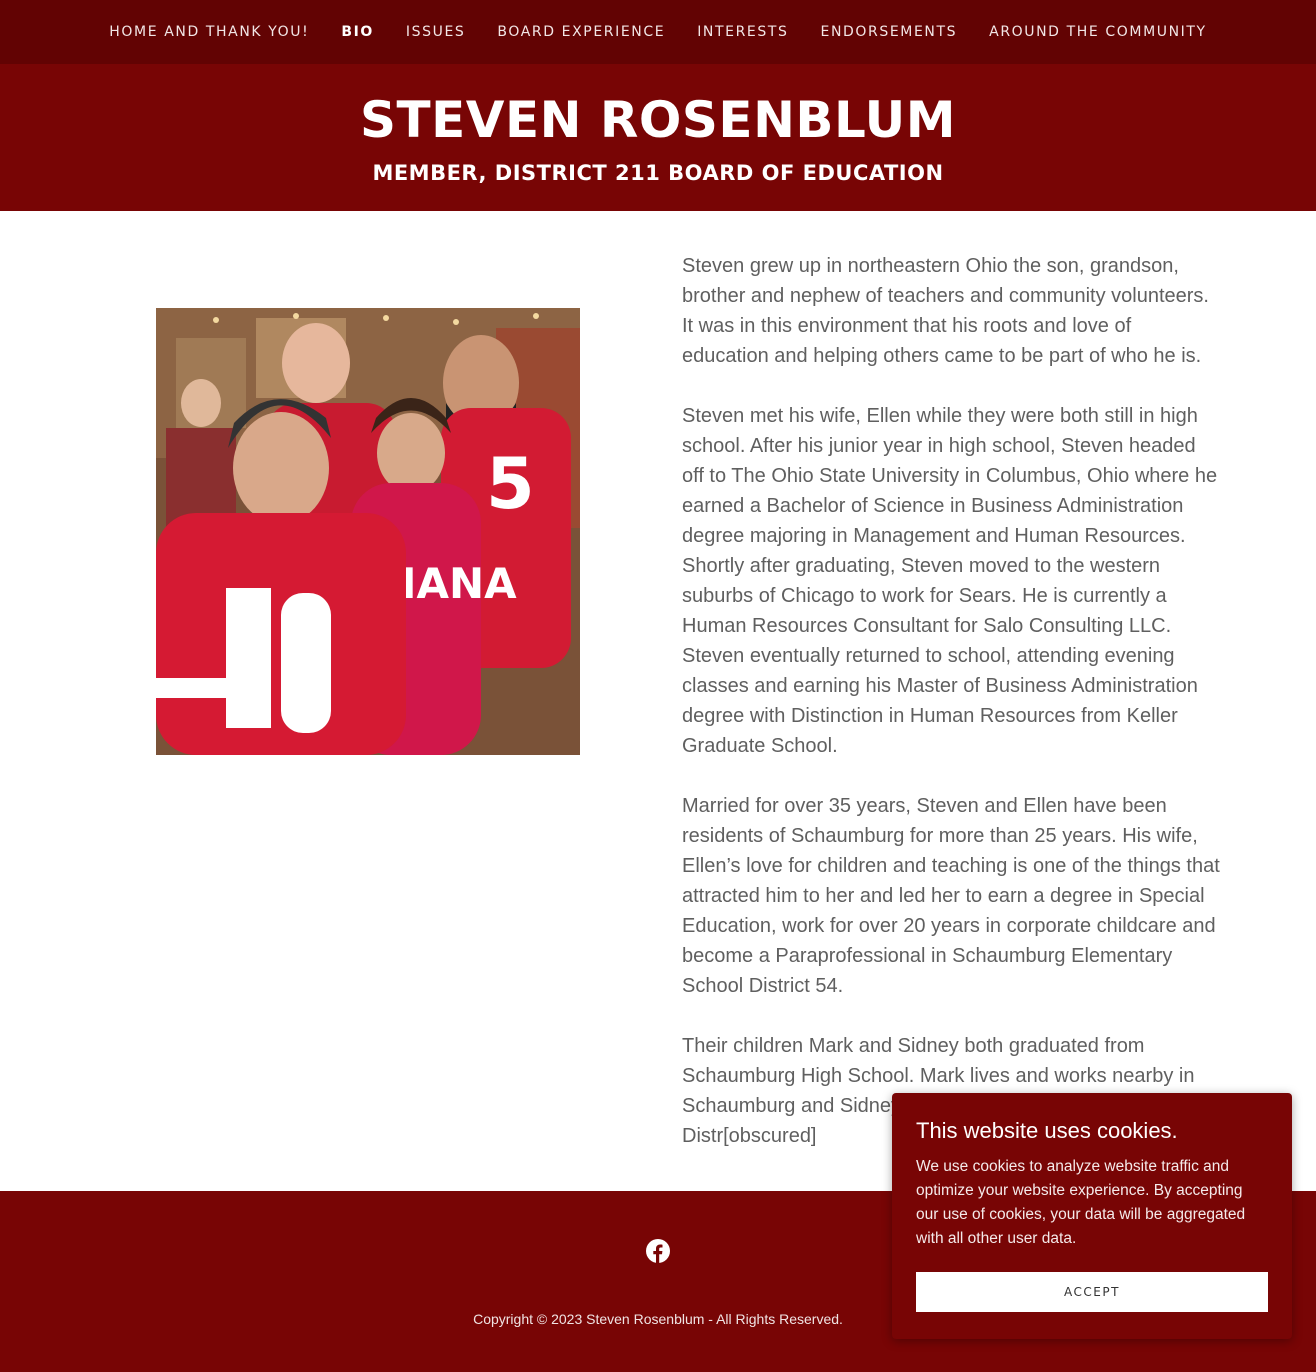 The image size is (1316, 1372). What do you see at coordinates (435, 32) in the screenshot?
I see `nav-item-issues: ISSUES` at bounding box center [435, 32].